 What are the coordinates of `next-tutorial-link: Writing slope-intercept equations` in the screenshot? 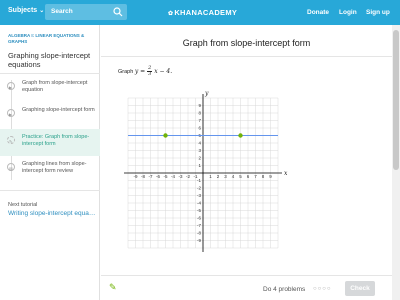 It's located at (52, 213).